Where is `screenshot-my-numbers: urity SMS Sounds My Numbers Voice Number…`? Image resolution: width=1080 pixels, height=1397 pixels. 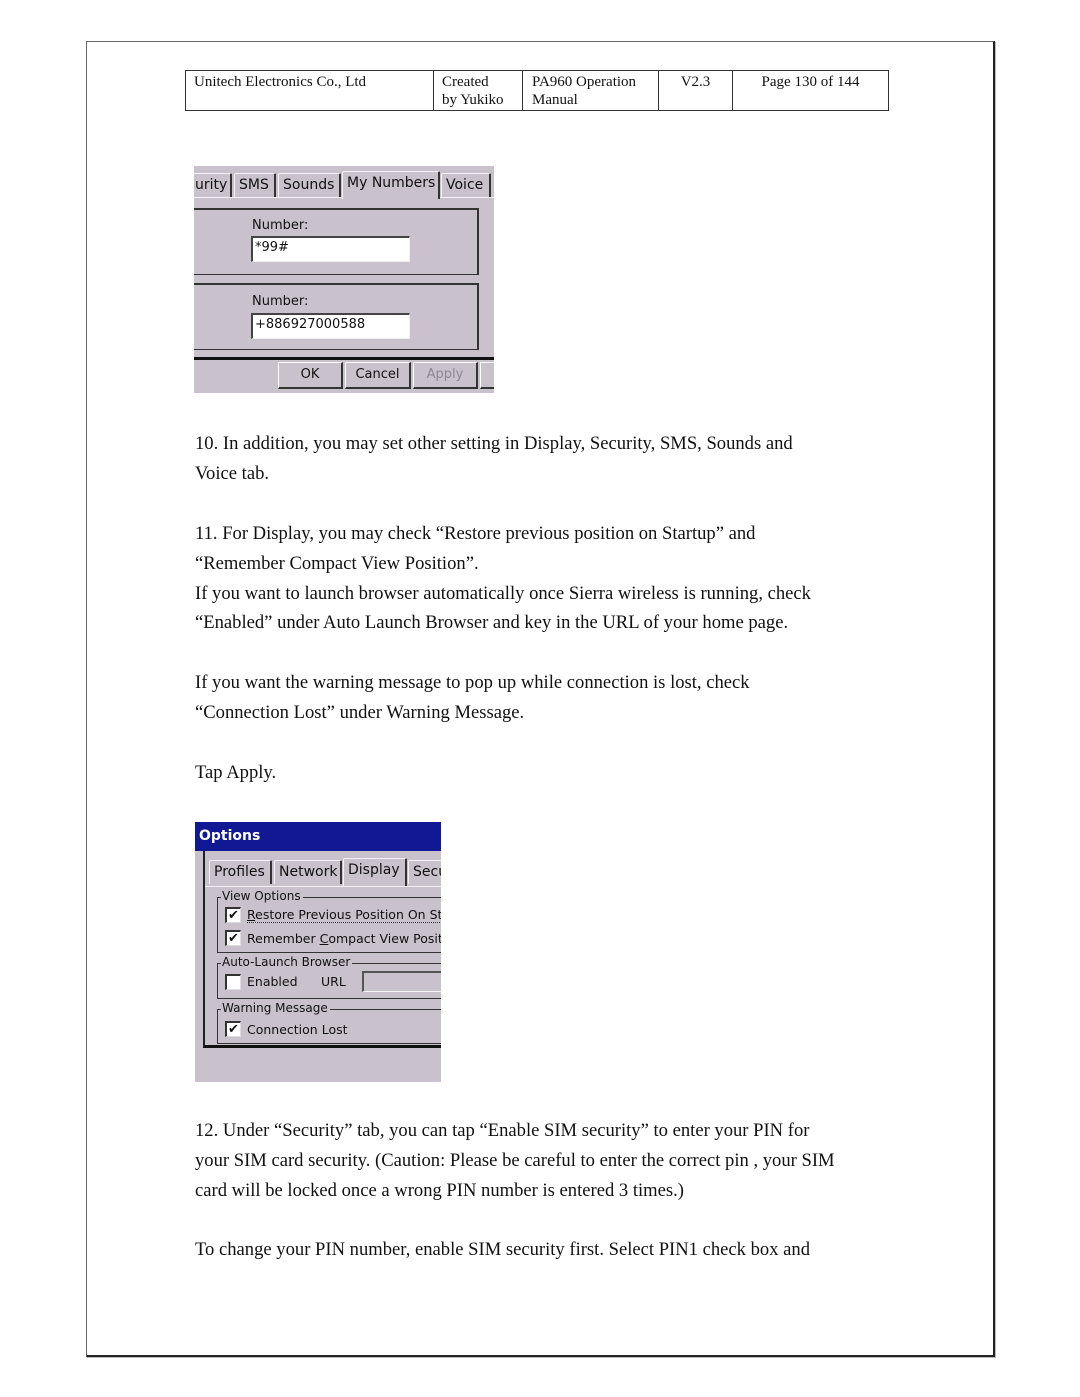
screenshot-my-numbers: urity SMS Sounds My Numbers Voice Number… is located at coordinates (344, 279).